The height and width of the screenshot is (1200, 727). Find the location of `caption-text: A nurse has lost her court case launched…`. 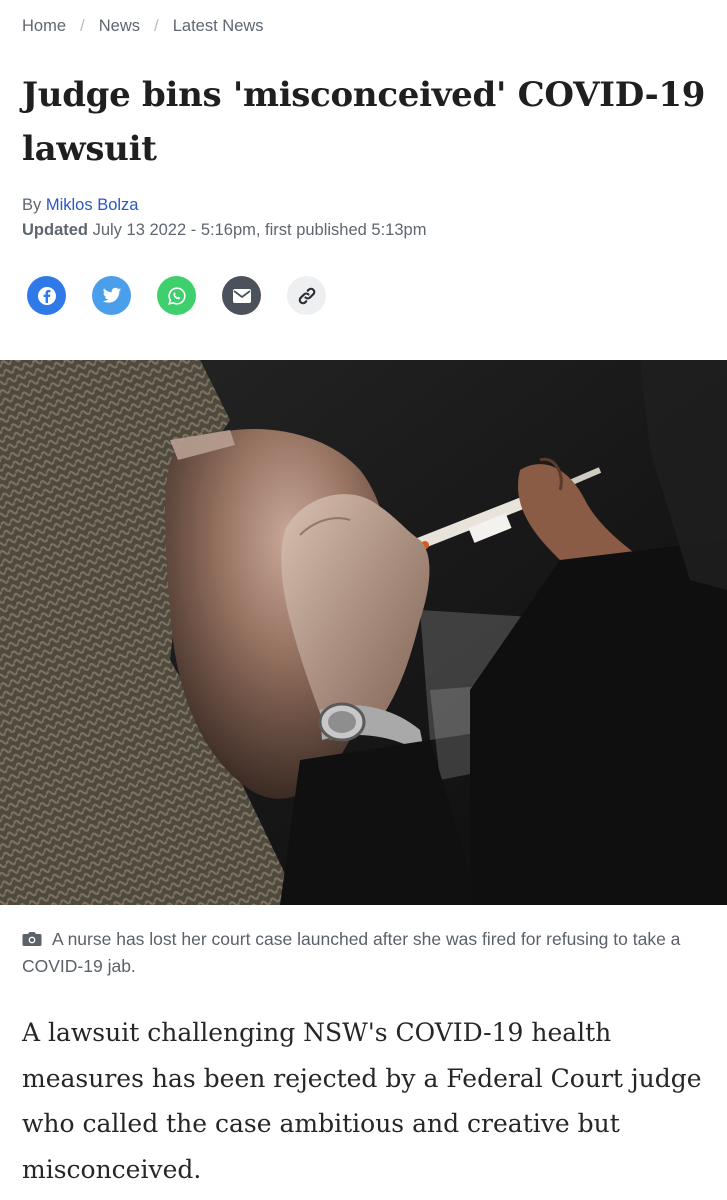

caption-text: A nurse has lost her court case launched… is located at coordinates (351, 952).